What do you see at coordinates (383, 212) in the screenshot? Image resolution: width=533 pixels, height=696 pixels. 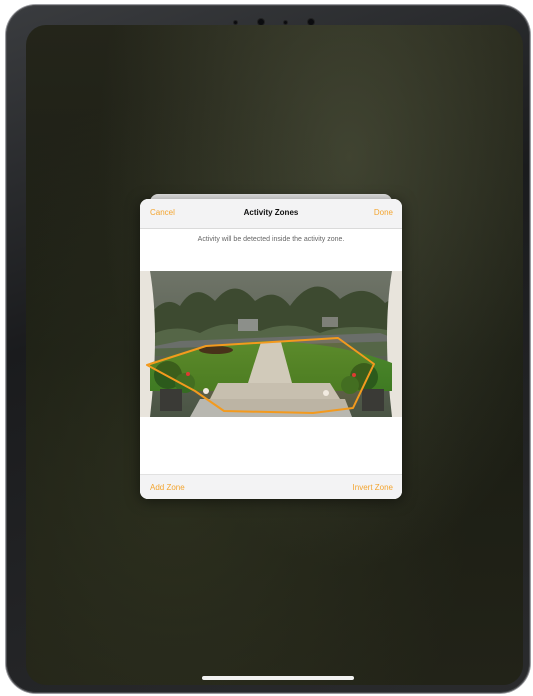 I see `done-button: Done` at bounding box center [383, 212].